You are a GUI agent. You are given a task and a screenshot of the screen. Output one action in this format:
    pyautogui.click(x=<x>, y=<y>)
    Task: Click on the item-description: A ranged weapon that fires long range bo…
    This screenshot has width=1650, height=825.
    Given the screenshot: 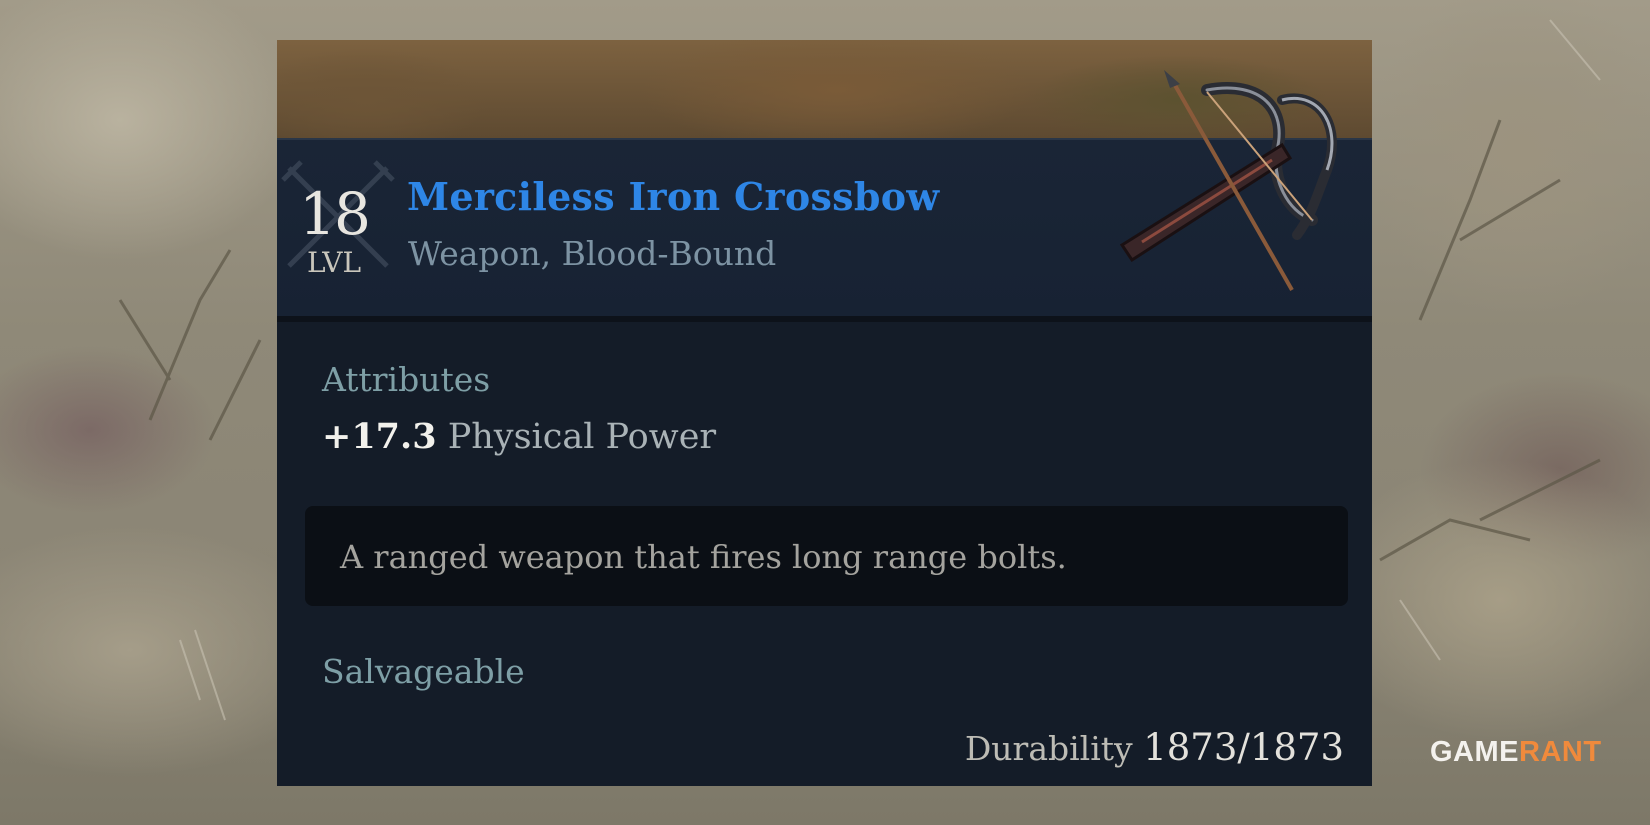 What is the action you would take?
    pyautogui.click(x=703, y=557)
    